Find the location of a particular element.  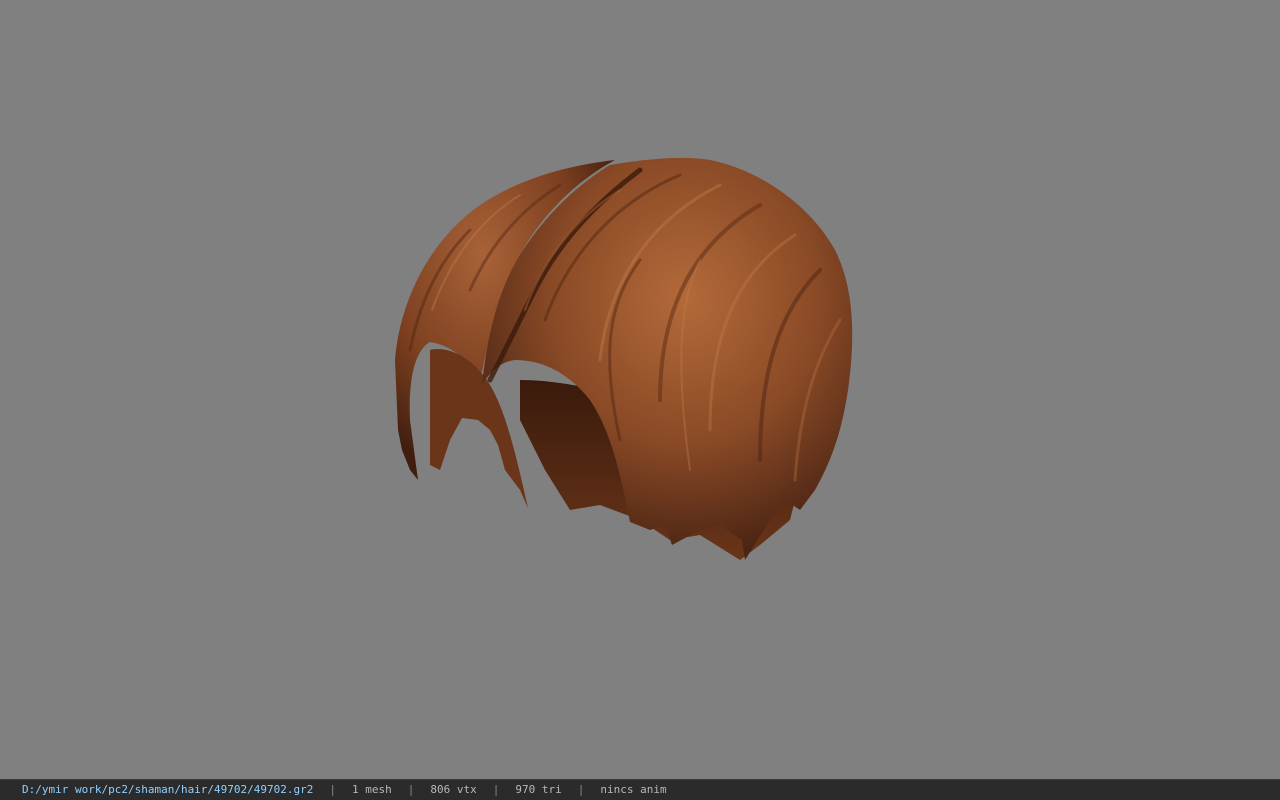

mesh-count: 1 mesh is located at coordinates (372, 789).